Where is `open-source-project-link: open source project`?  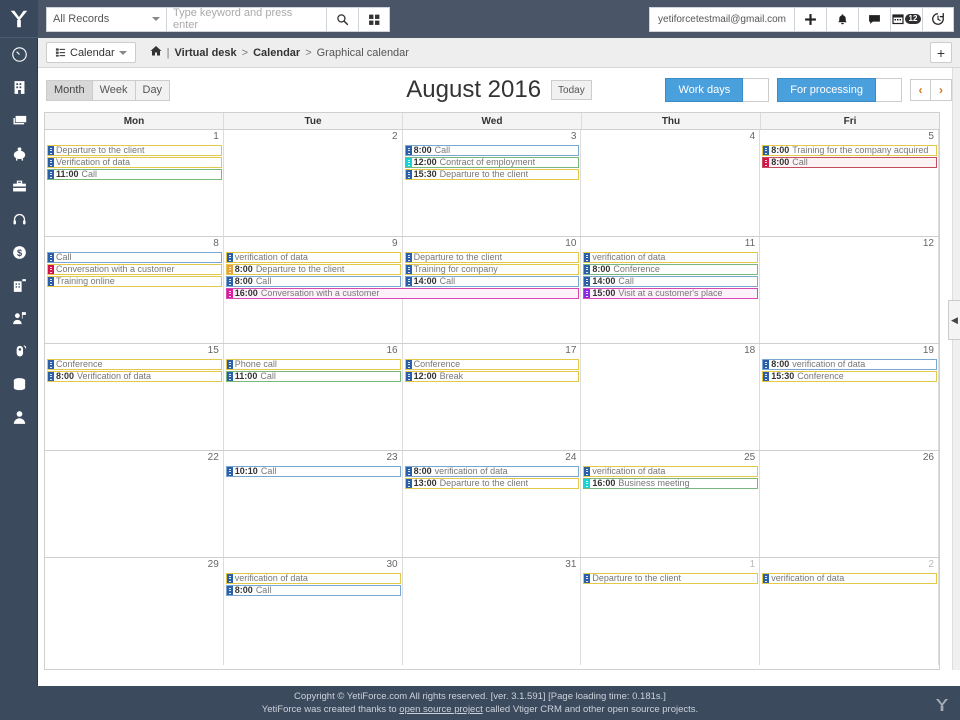 open-source-project-link: open source project is located at coordinates (440, 709).